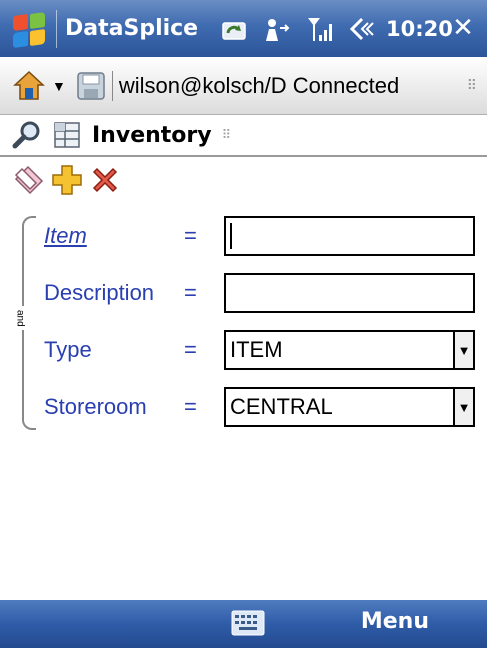 This screenshot has height=648, width=487. I want to click on storeroom-select: CENTRAL ▼, so click(349, 407).